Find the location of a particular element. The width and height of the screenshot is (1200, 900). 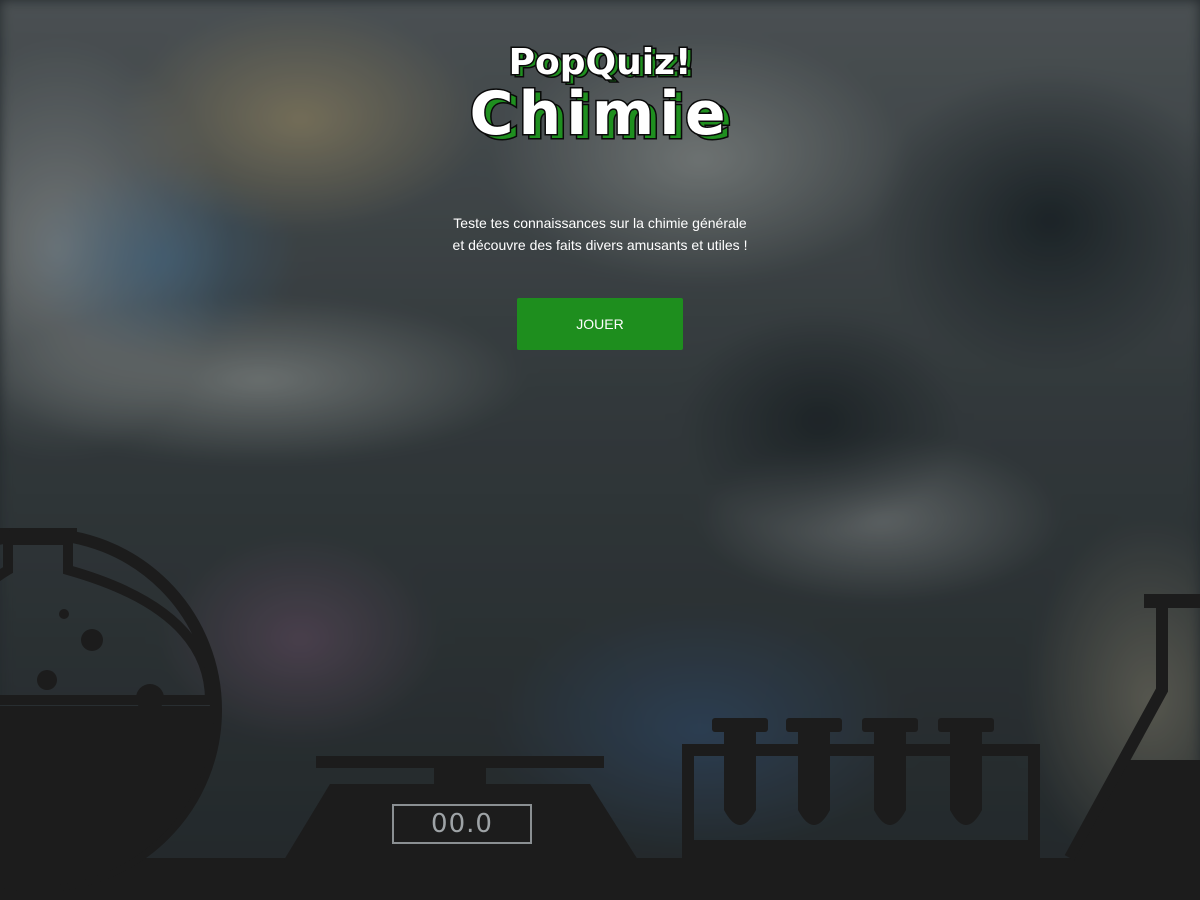

test-tube-rack-icon is located at coordinates (861, 792).